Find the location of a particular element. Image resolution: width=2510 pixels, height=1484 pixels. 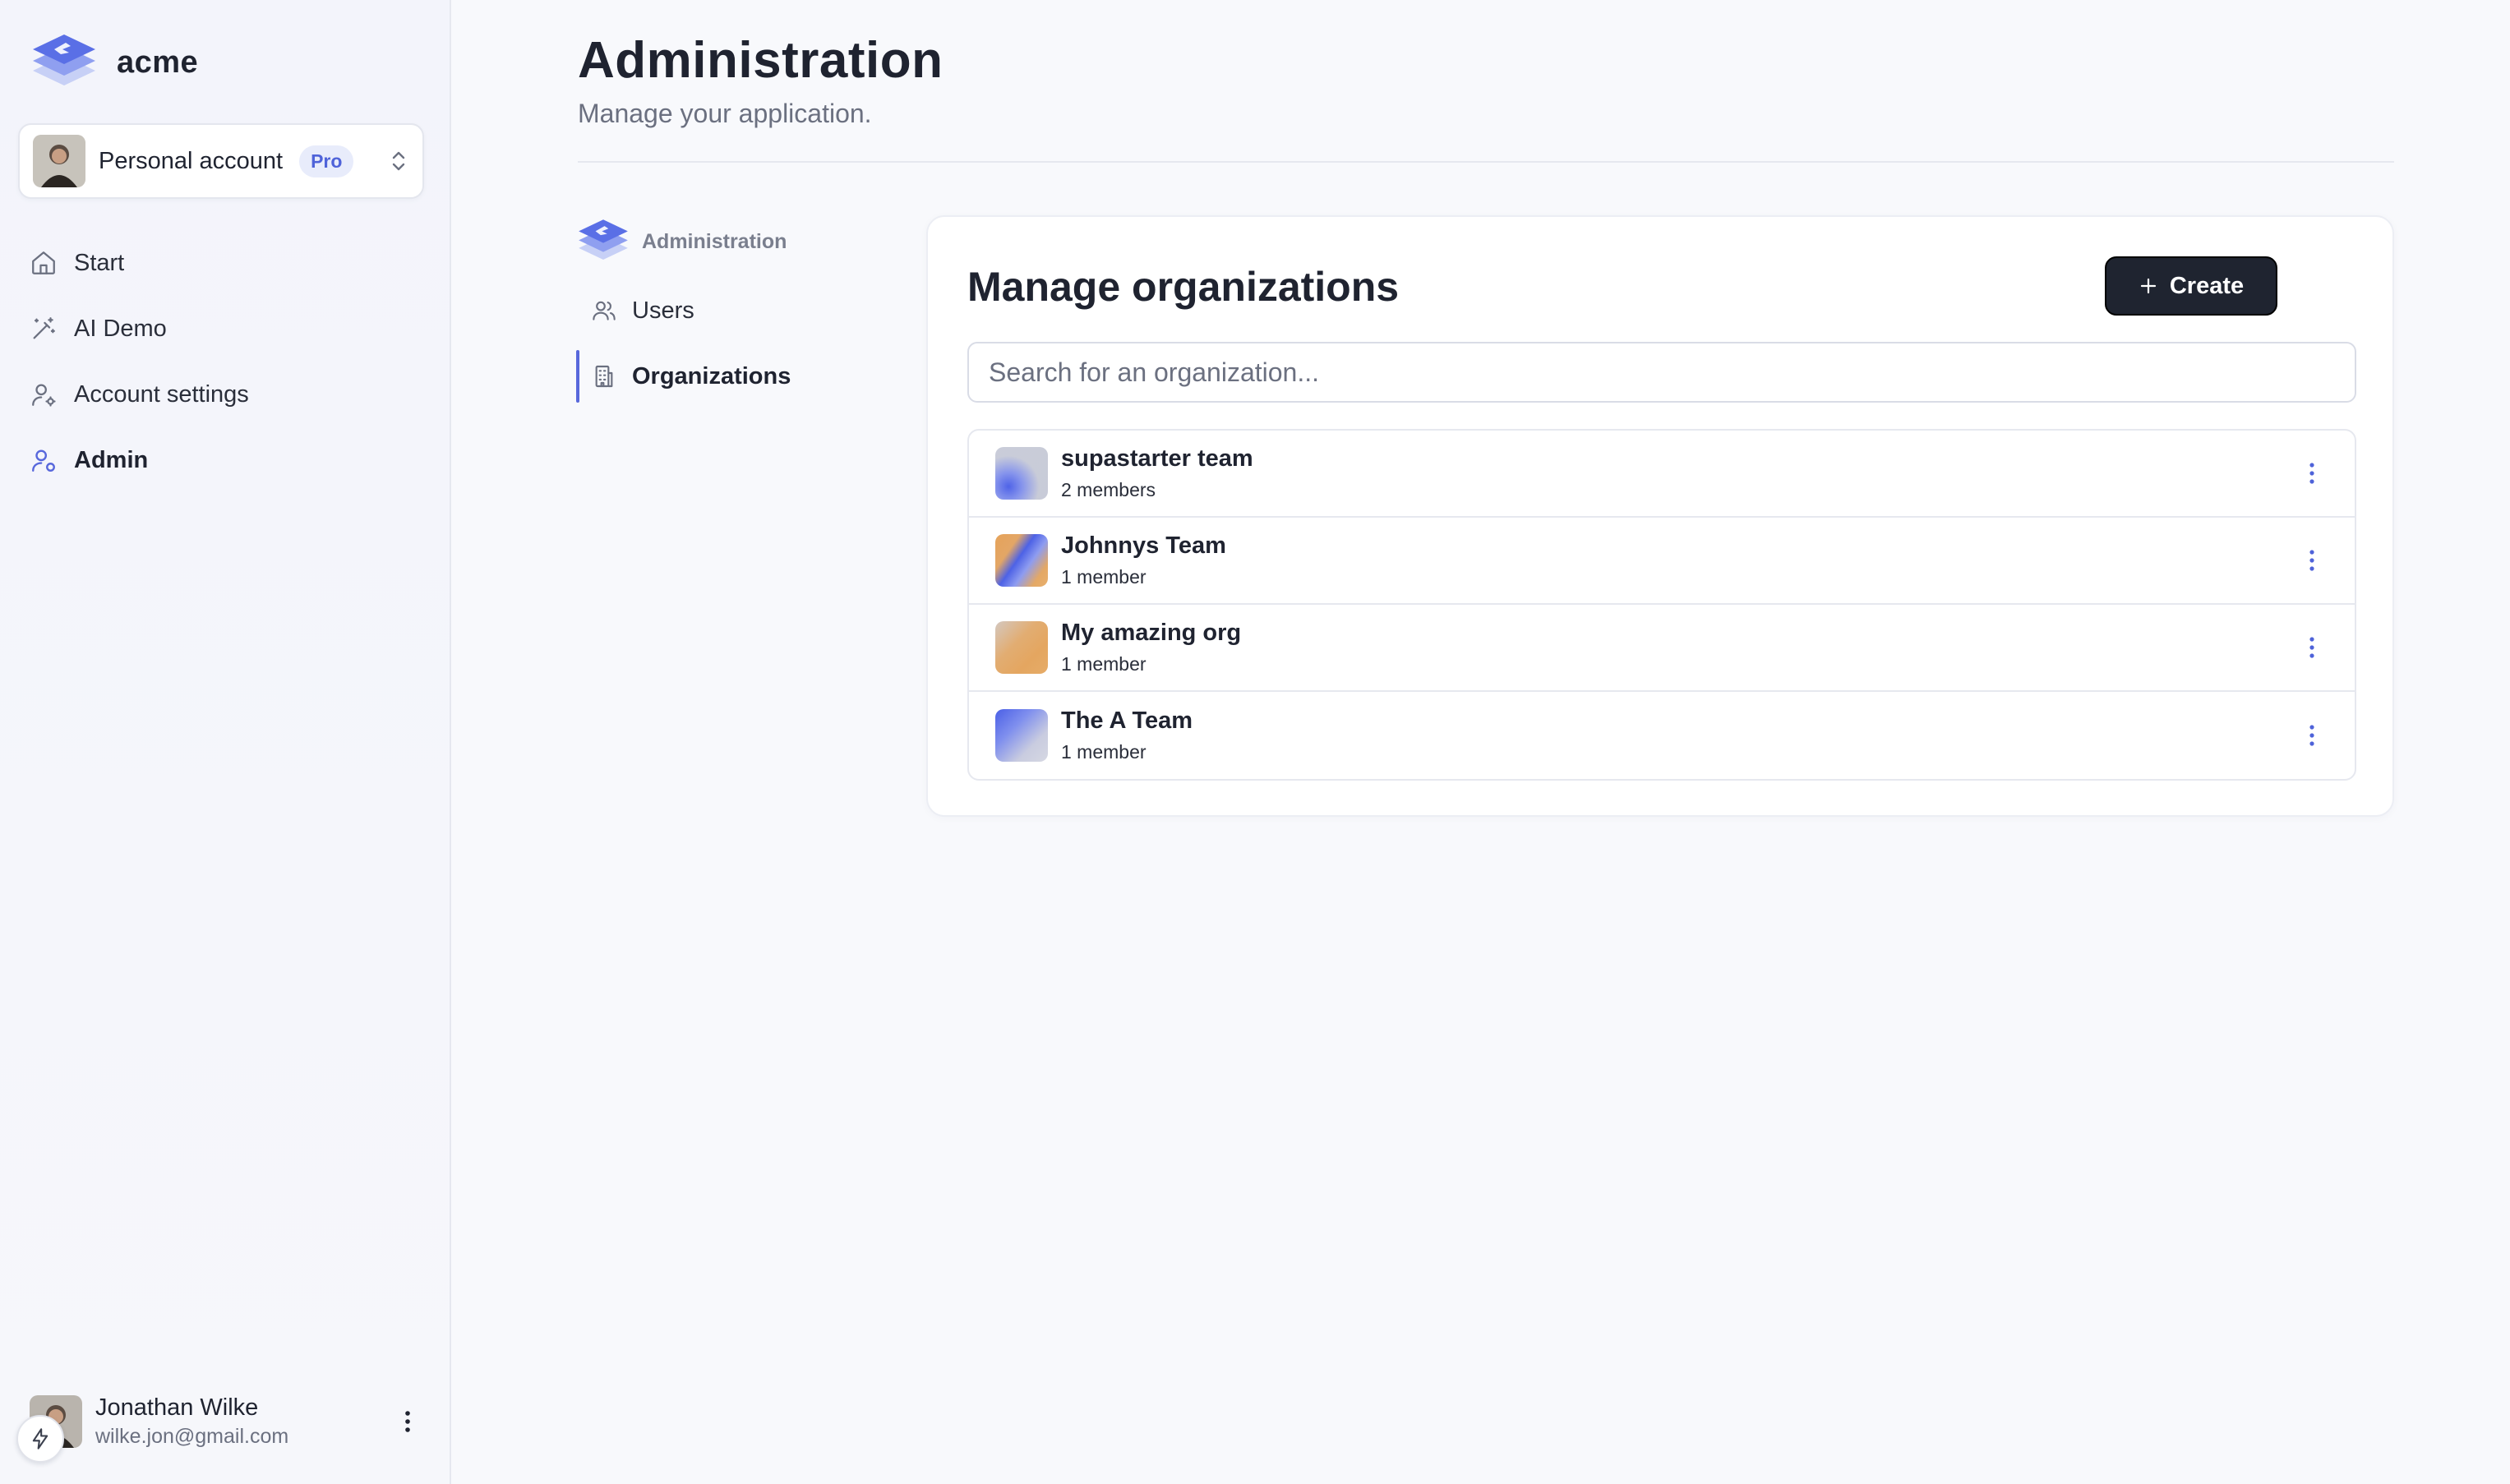

user-menu-button is located at coordinates (407, 1421).